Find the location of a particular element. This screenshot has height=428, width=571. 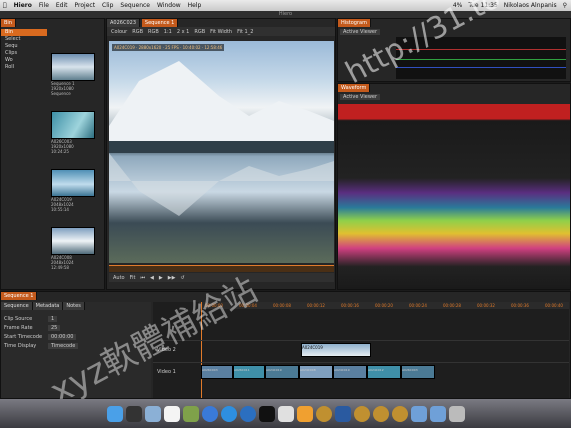

clip-label: A024C012 is located at coordinates (376, 370).